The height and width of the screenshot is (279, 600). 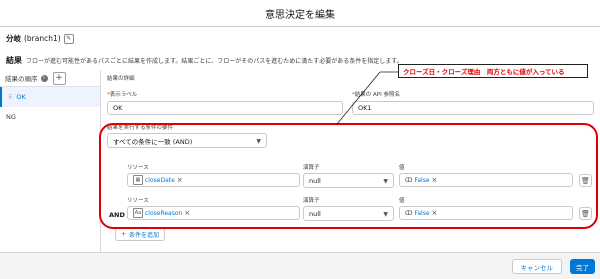 I want to click on resource-input: ▦ closeDate ×, so click(x=213, y=180).